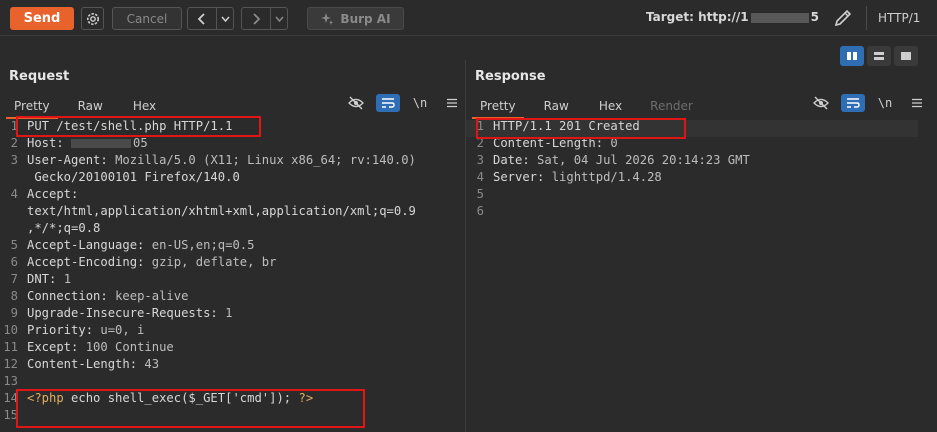  I want to click on response-line: 3 Date: Sat, 04 Jul 2026 20:14:23 GMT, so click(696, 160).